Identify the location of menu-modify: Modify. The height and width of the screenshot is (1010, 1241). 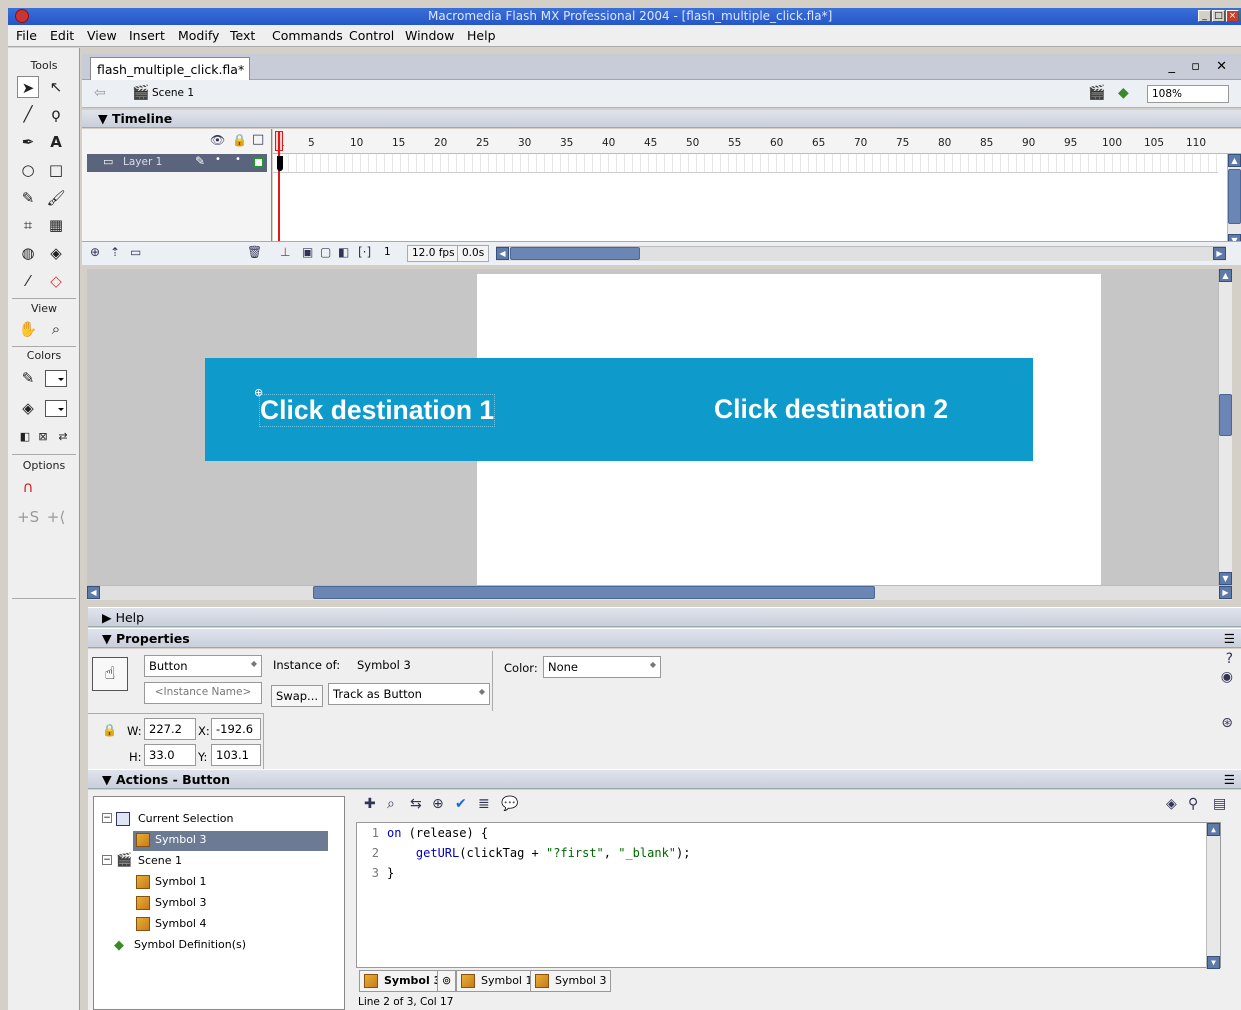
(198, 35).